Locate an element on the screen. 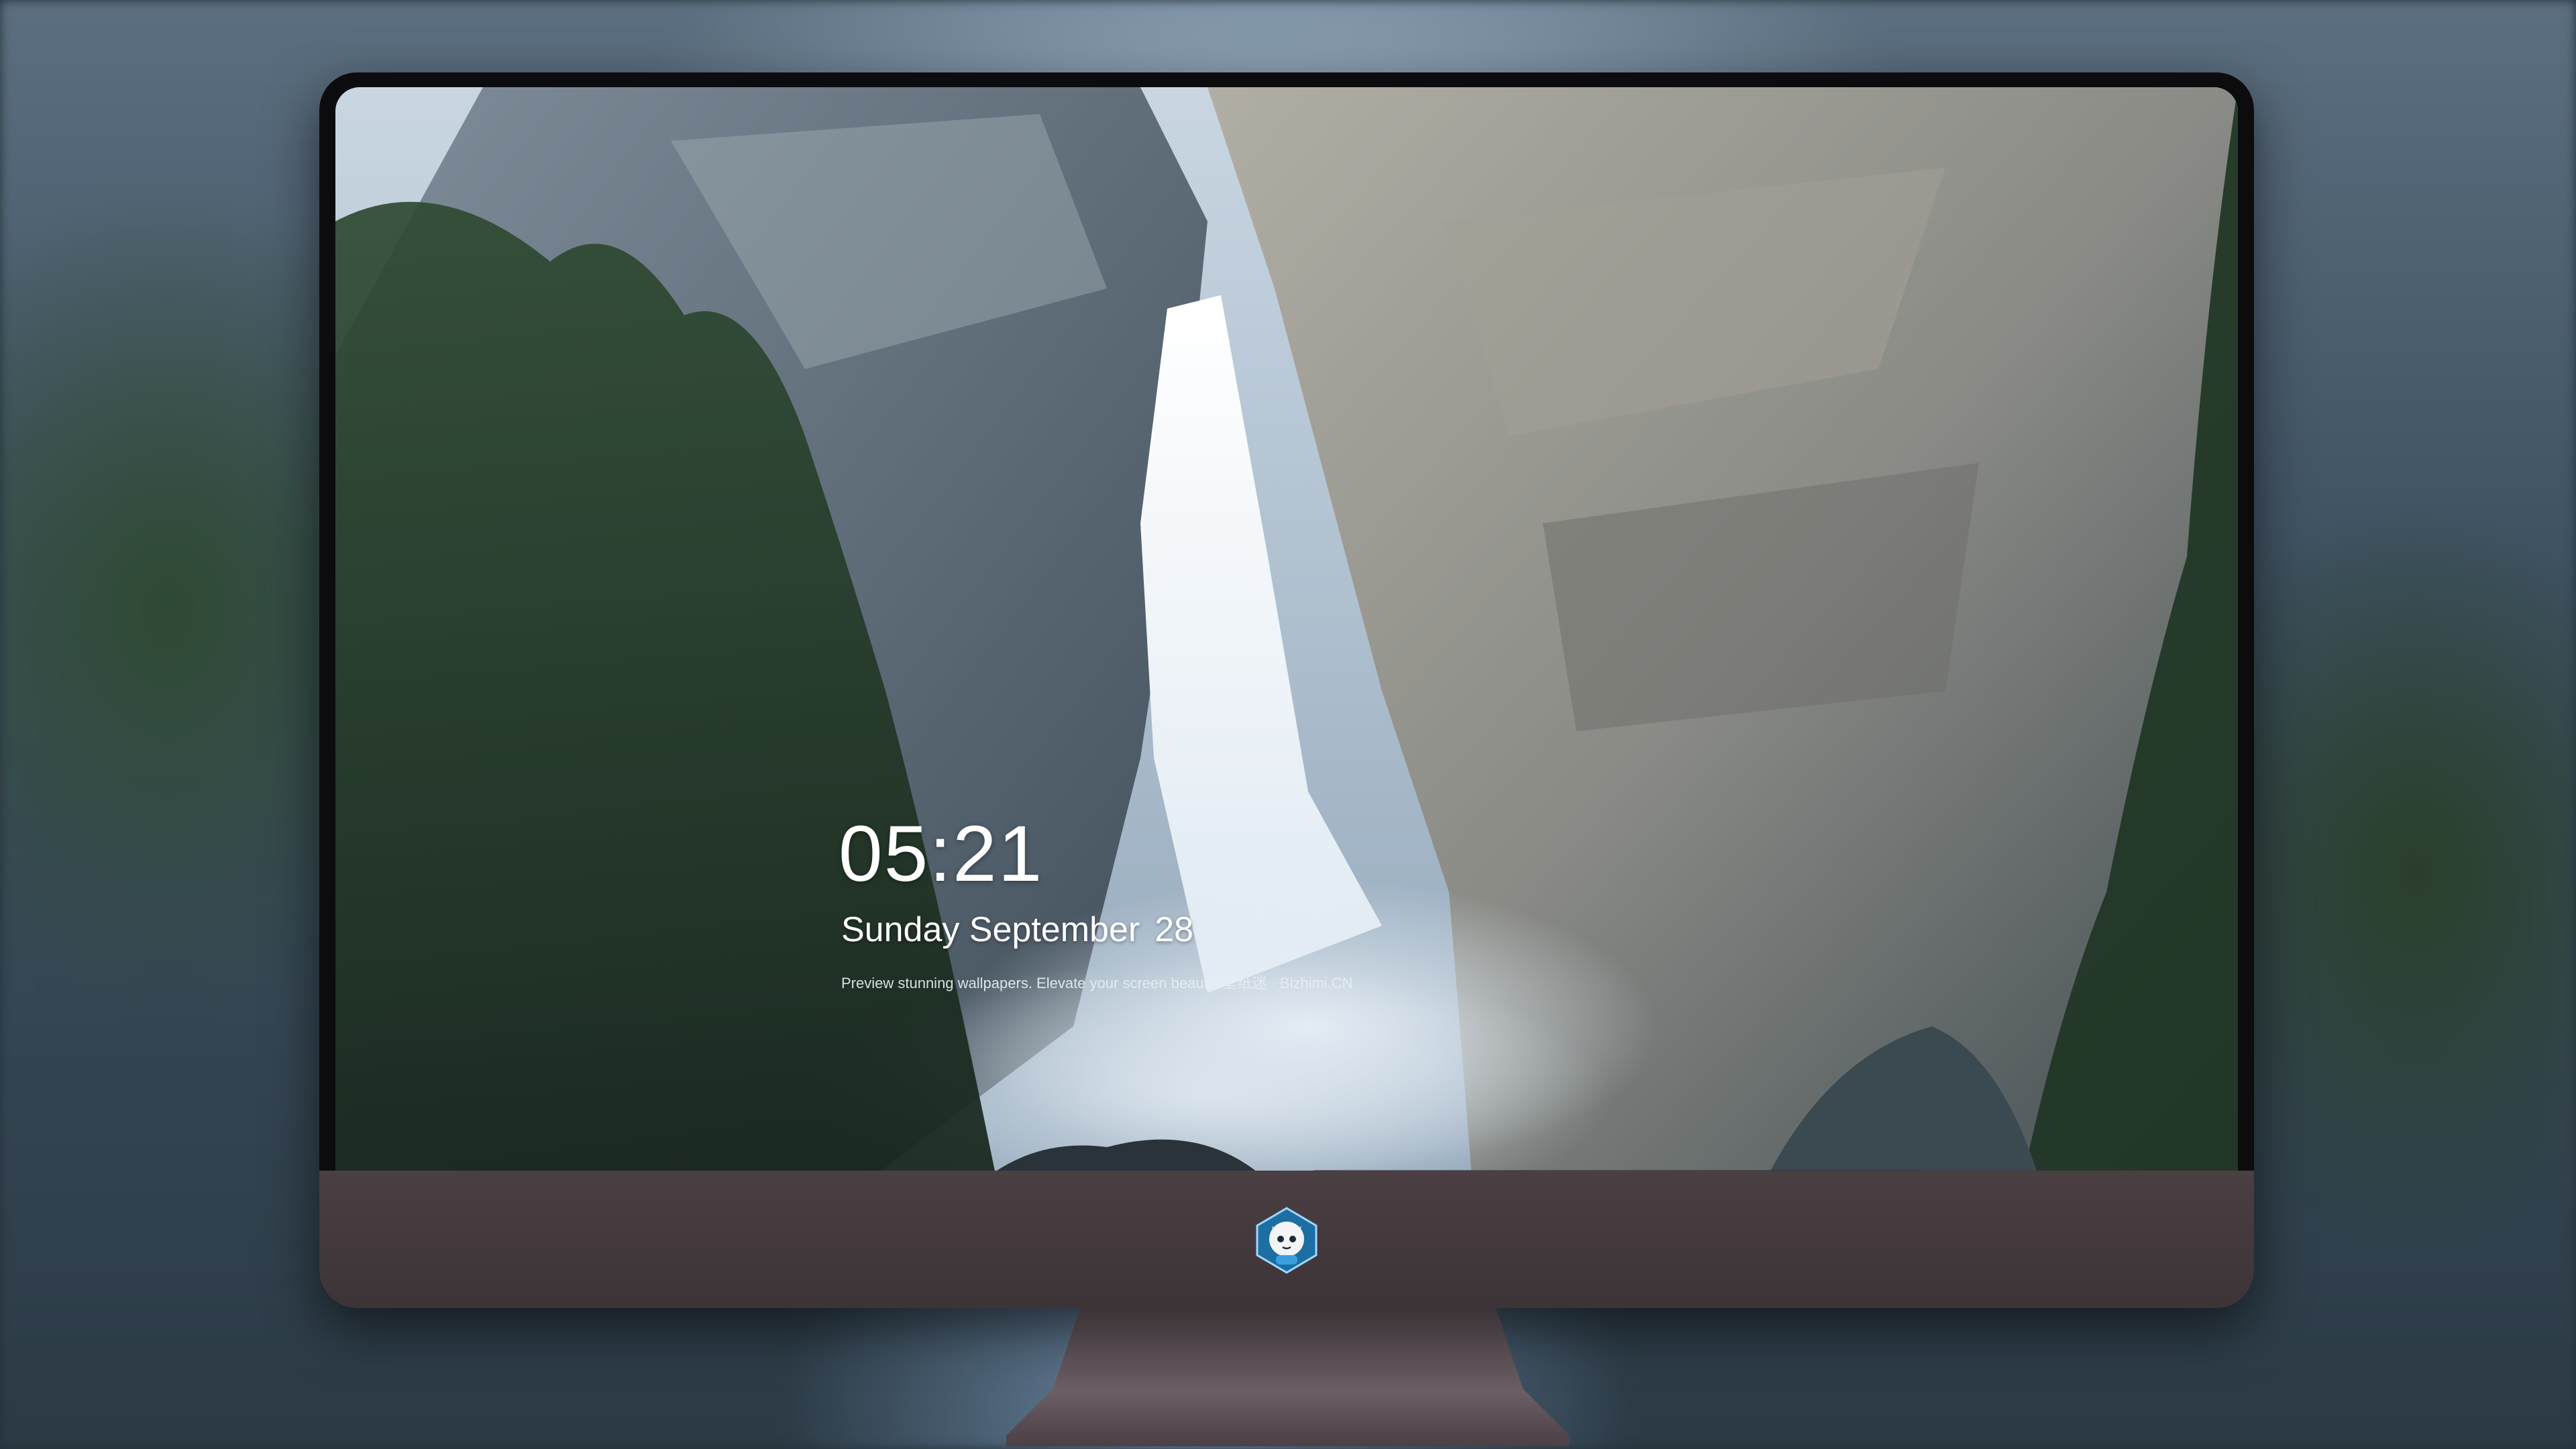  mascot-logo-icon is located at coordinates (1287, 1240).